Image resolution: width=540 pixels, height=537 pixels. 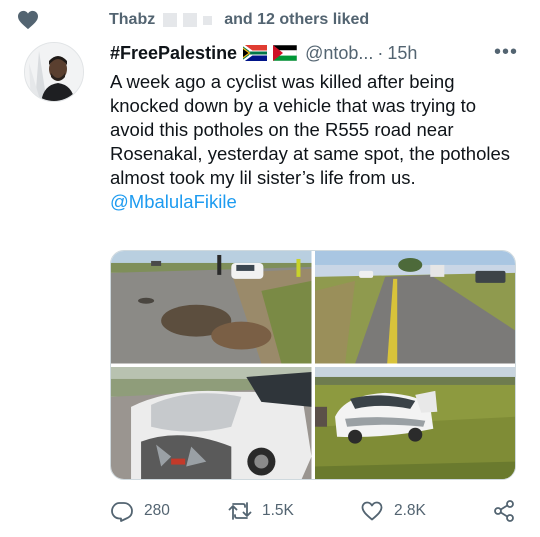 What do you see at coordinates (54, 72) in the screenshot?
I see `avatar` at bounding box center [54, 72].